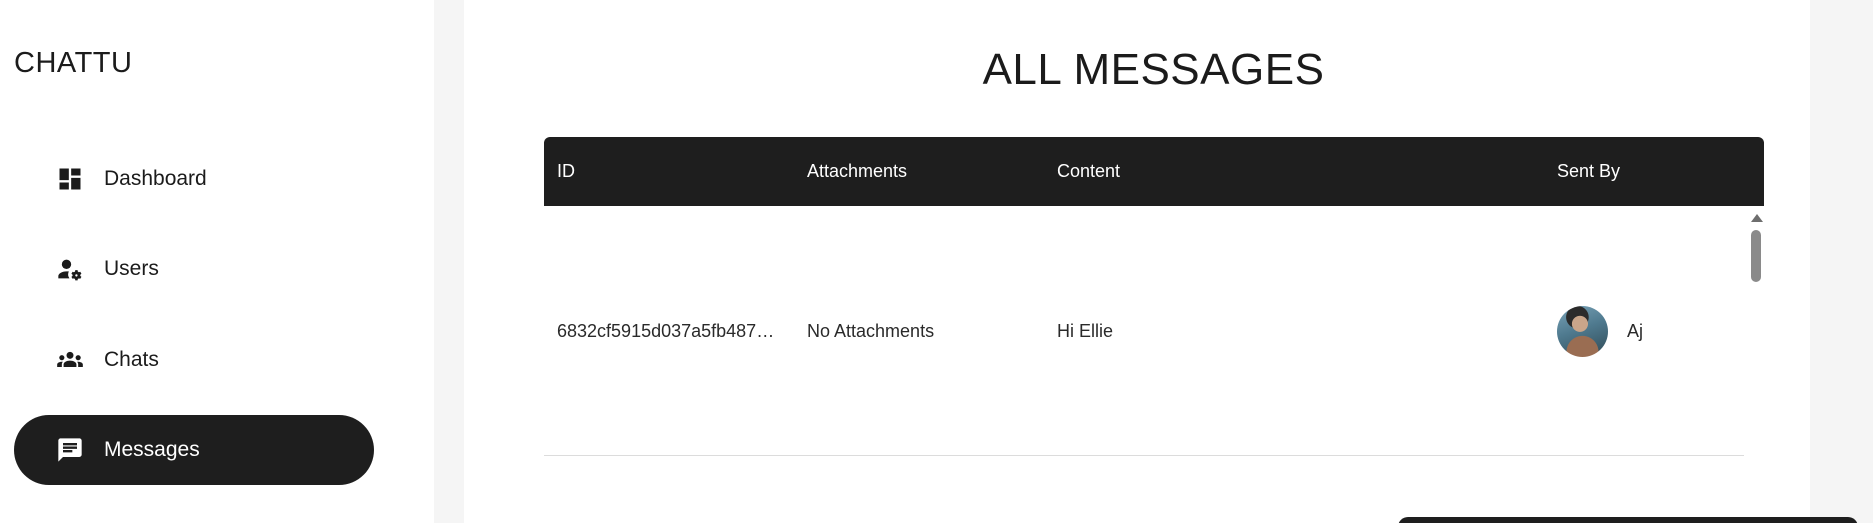  What do you see at coordinates (1154, 171) in the screenshot?
I see `table-header: ID Attachments Content Sent By` at bounding box center [1154, 171].